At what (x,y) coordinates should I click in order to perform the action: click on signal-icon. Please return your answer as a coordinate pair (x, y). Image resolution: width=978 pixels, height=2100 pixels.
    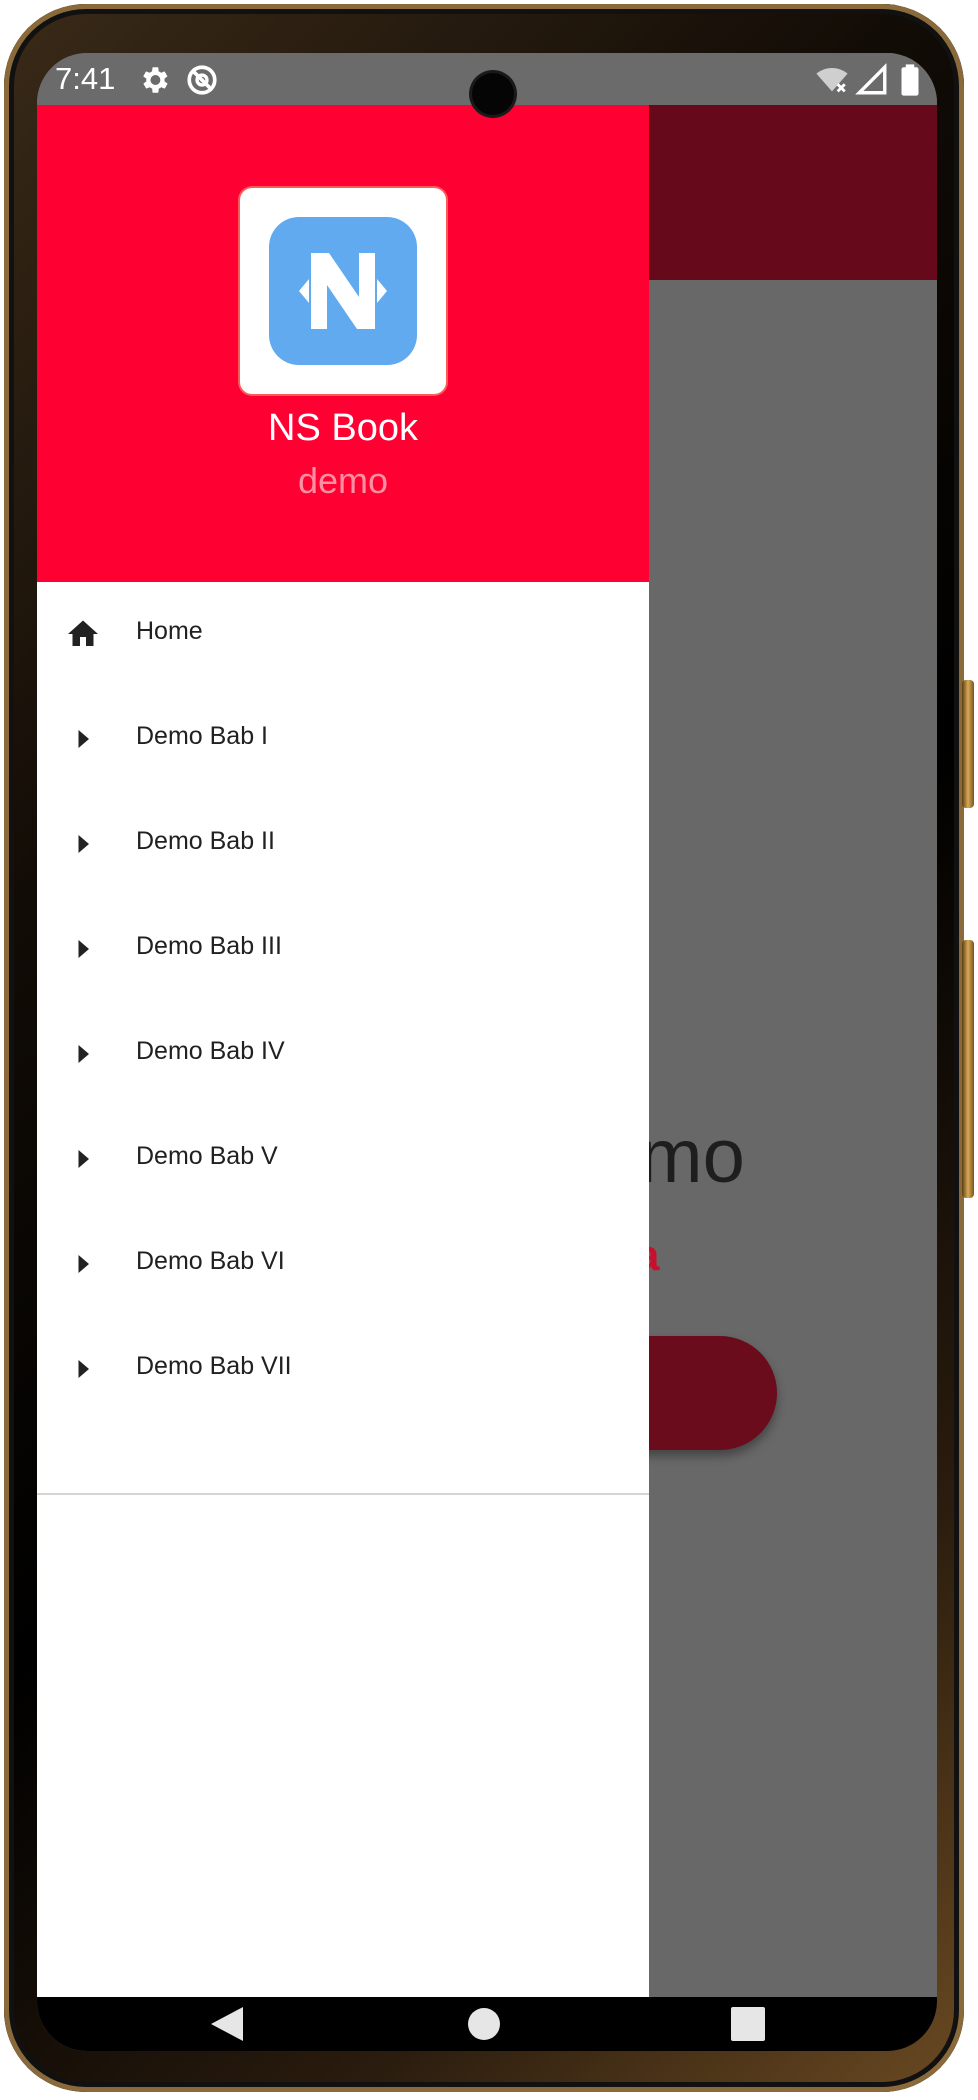
    Looking at the image, I should click on (871, 79).